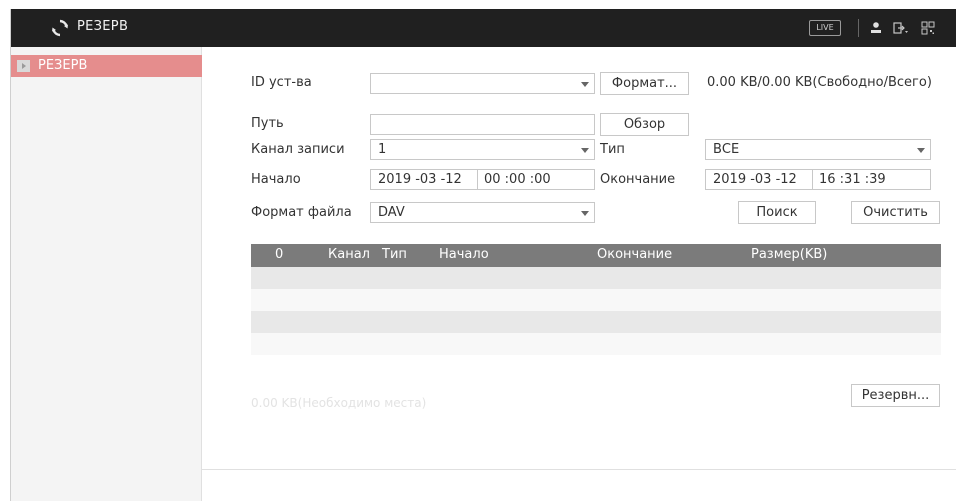  Describe the element at coordinates (482, 83) in the screenshot. I see `device-select` at that location.